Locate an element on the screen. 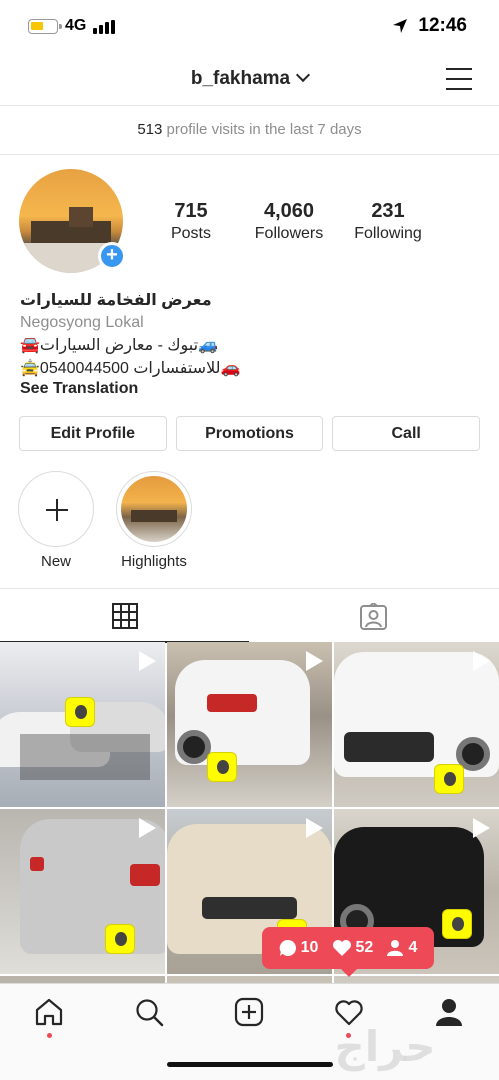  search-icon is located at coordinates (149, 1012).